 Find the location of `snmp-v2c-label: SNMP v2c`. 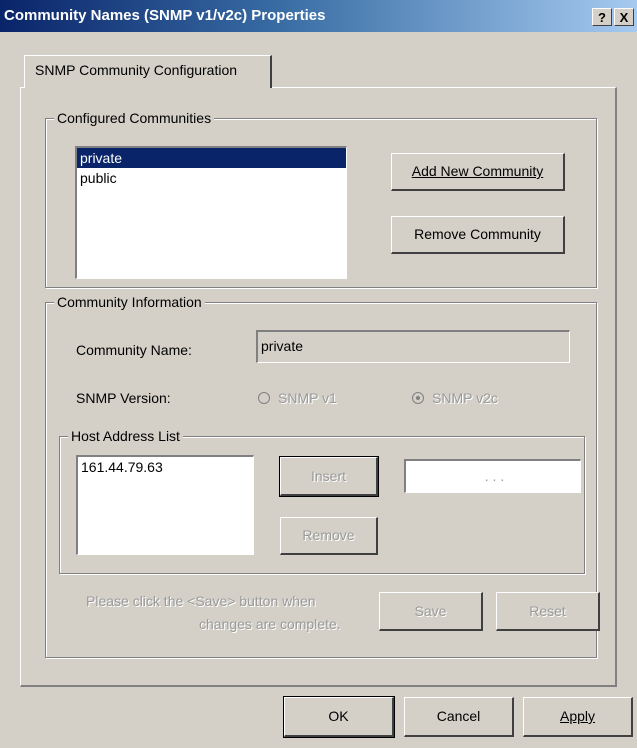

snmp-v2c-label: SNMP v2c is located at coordinates (465, 398).